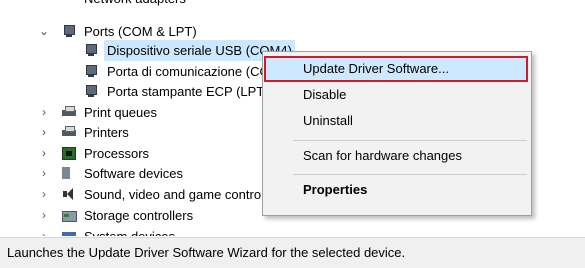  What do you see at coordinates (397, 95) in the screenshot?
I see `menu-item-disable: Disable` at bounding box center [397, 95].